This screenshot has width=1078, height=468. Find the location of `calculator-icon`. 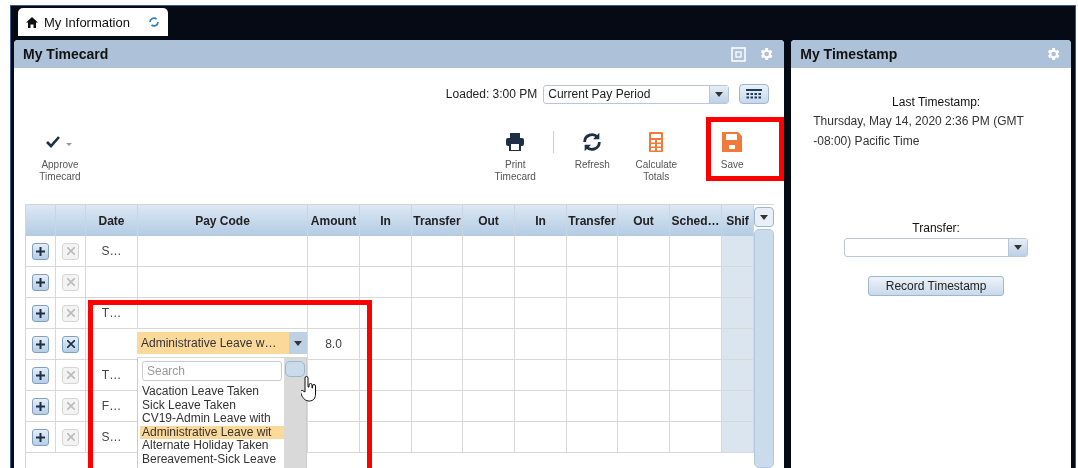

calculator-icon is located at coordinates (656, 142).